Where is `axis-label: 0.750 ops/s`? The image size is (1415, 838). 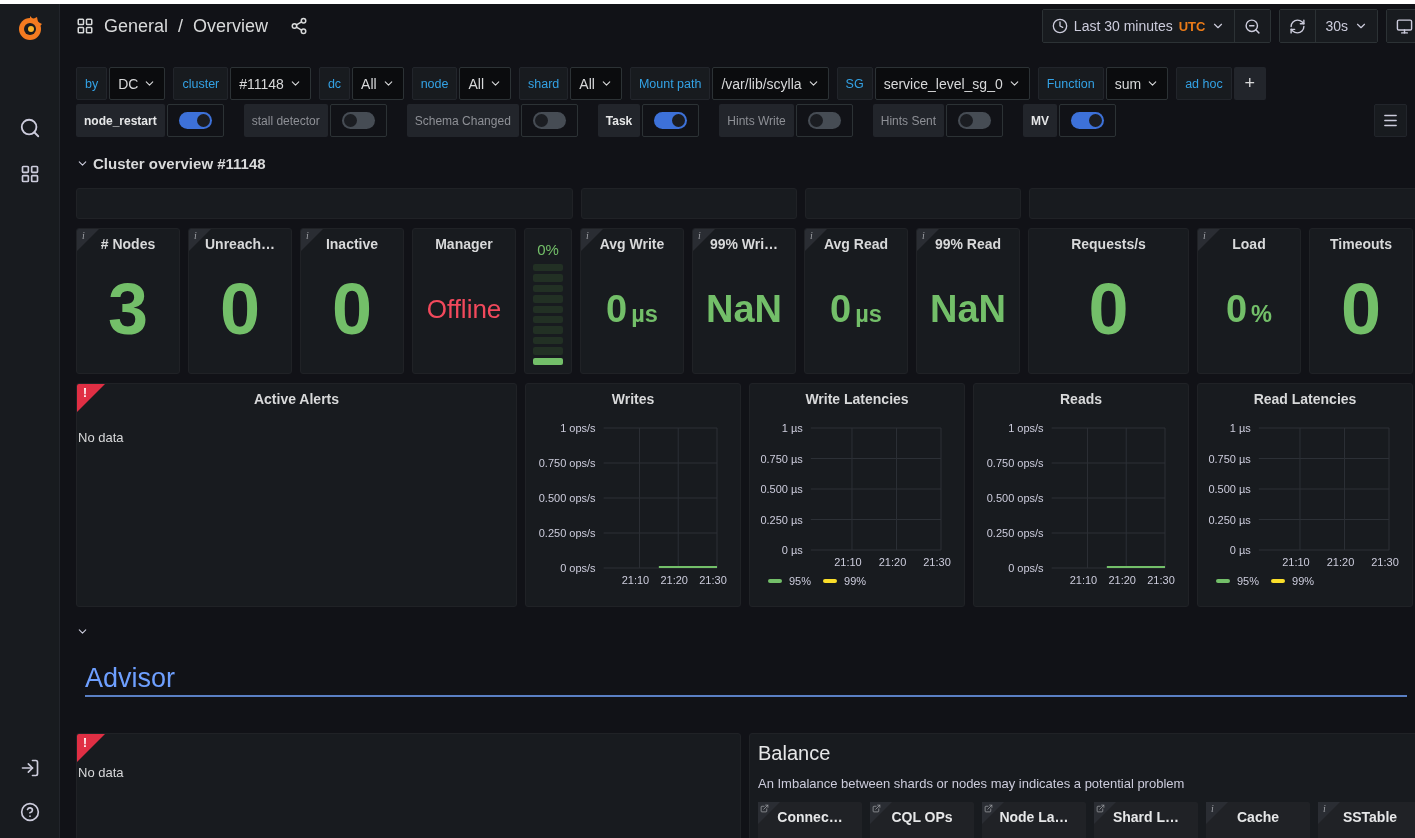
axis-label: 0.750 ops/s is located at coordinates (1015, 463).